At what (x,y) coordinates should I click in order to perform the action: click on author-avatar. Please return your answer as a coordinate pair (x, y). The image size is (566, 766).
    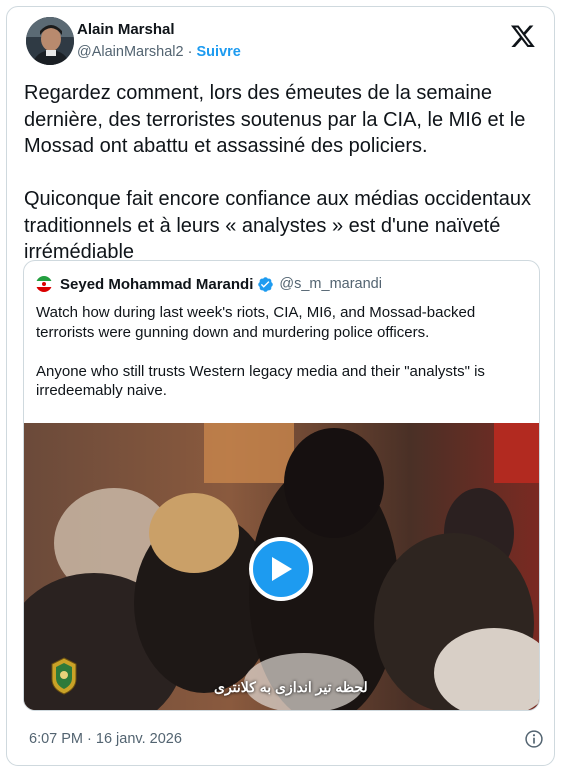
    Looking at the image, I should click on (50, 41).